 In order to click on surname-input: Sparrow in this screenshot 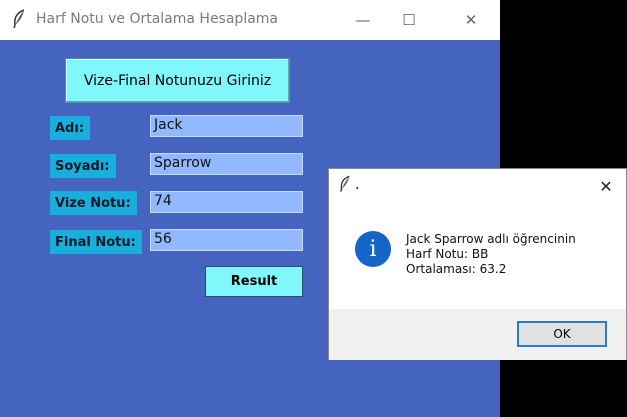, I will do `click(226, 164)`.